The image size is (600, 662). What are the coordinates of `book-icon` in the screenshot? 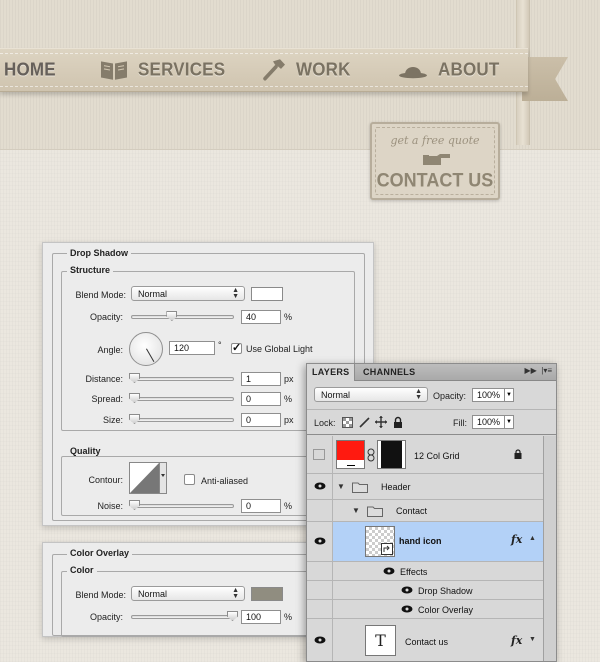 It's located at (114, 70).